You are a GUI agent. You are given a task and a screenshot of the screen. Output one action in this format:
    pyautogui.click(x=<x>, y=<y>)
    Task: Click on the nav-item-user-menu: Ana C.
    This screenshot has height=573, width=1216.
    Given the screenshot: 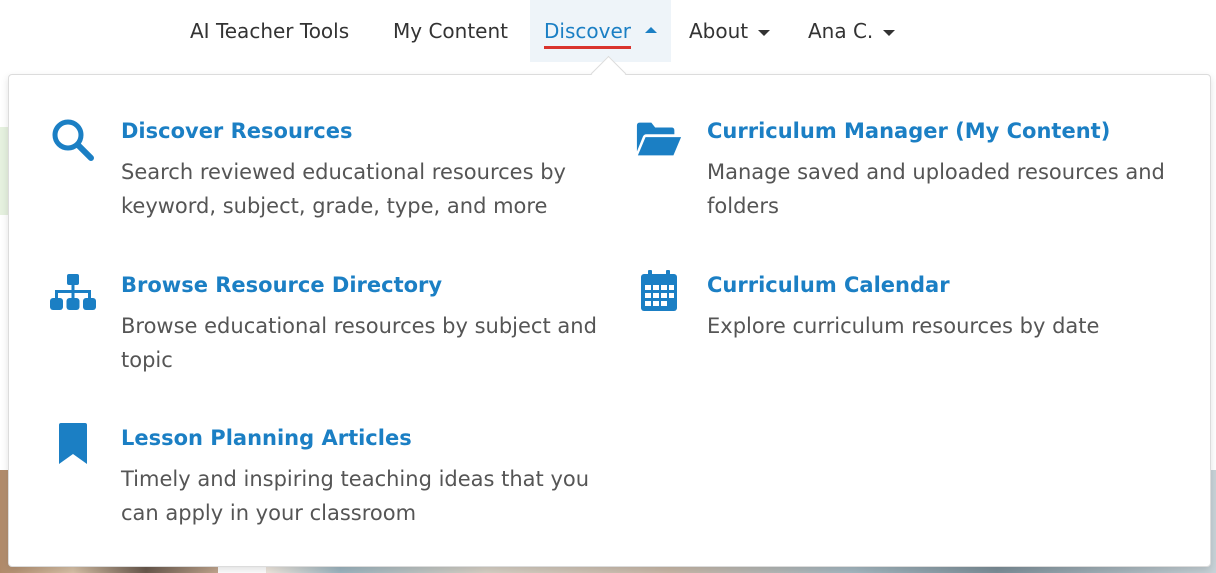 What is the action you would take?
    pyautogui.click(x=852, y=31)
    